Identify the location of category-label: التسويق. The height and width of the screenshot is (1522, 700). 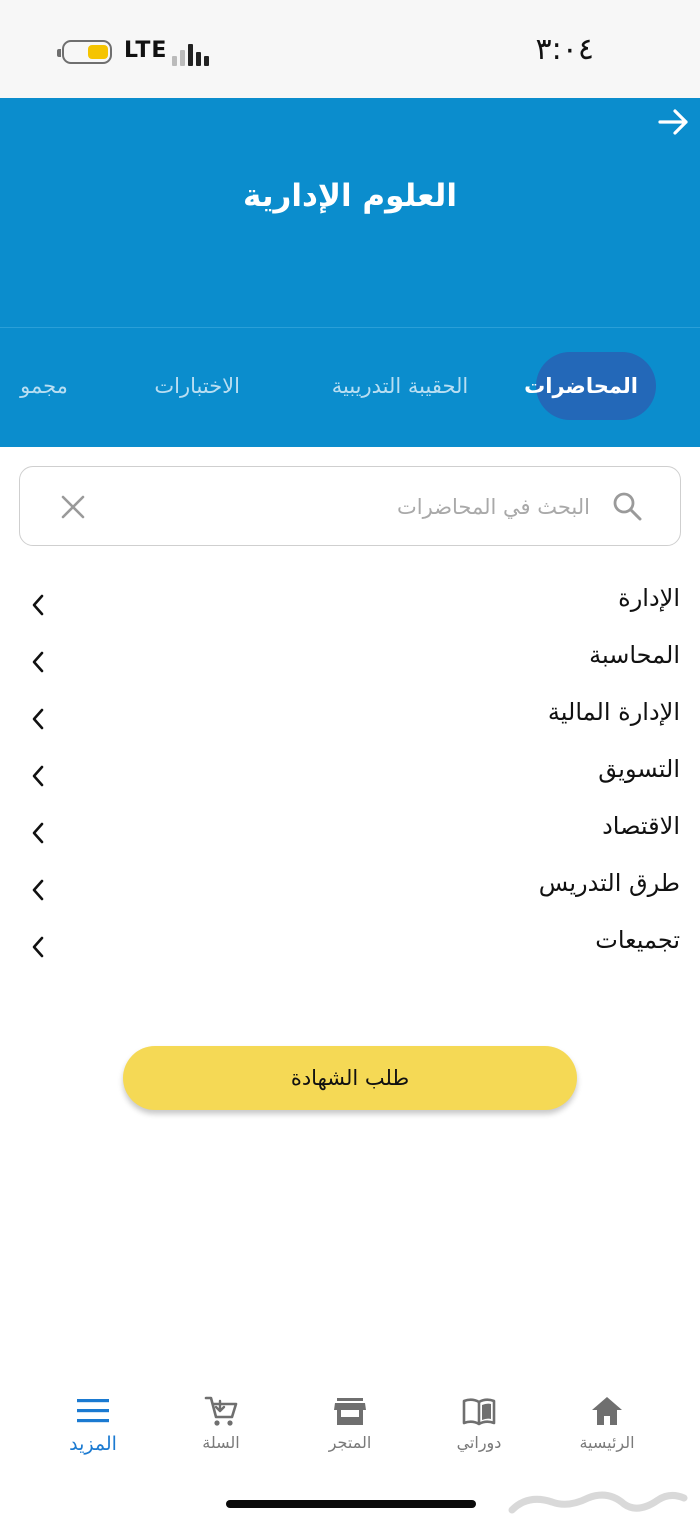
(639, 769).